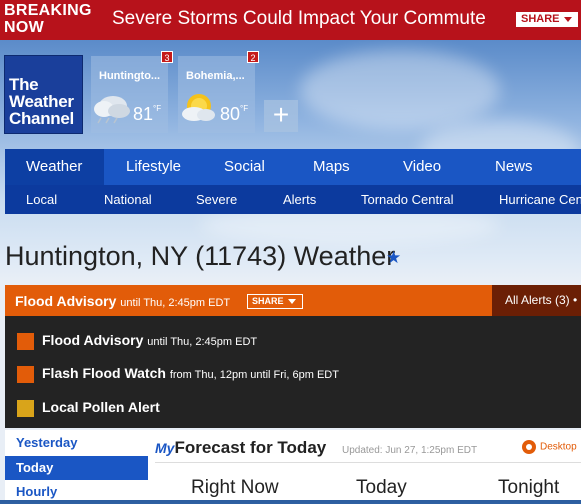 This screenshot has height=504, width=581. Describe the element at coordinates (93, 340) in the screenshot. I see `alert-title: Flood Advisory` at that location.